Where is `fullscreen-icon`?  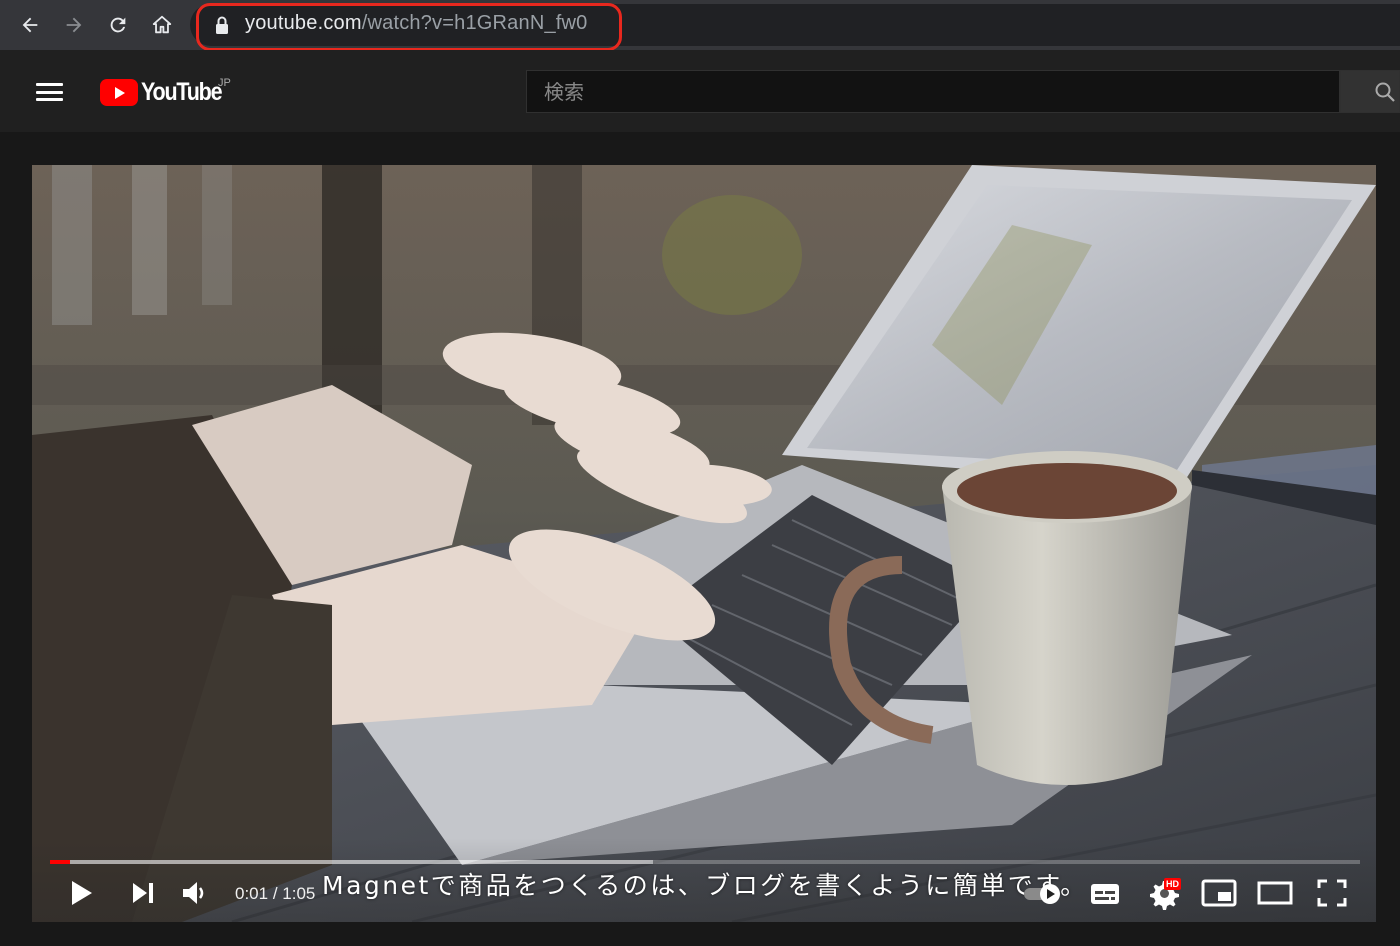 fullscreen-icon is located at coordinates (1332, 893).